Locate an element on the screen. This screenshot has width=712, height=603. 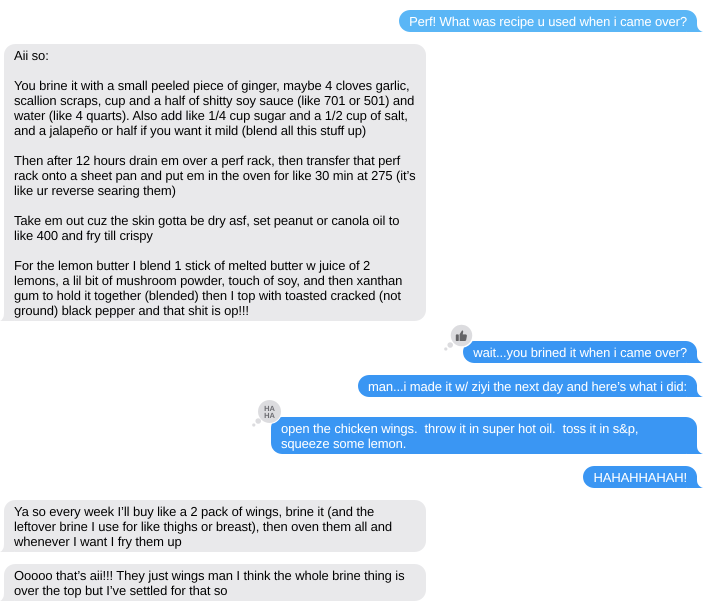
message-text: For the lemon butter I blend 1 stick of melted butter w juice of 2 lemons, a lil bit of mushroom powder, touch of soy, and then xanthan gum to hold it together (blended) then I top with toasted cracked (not ground) black pepper and that shit is op!!! is located at coordinates (209, 288).